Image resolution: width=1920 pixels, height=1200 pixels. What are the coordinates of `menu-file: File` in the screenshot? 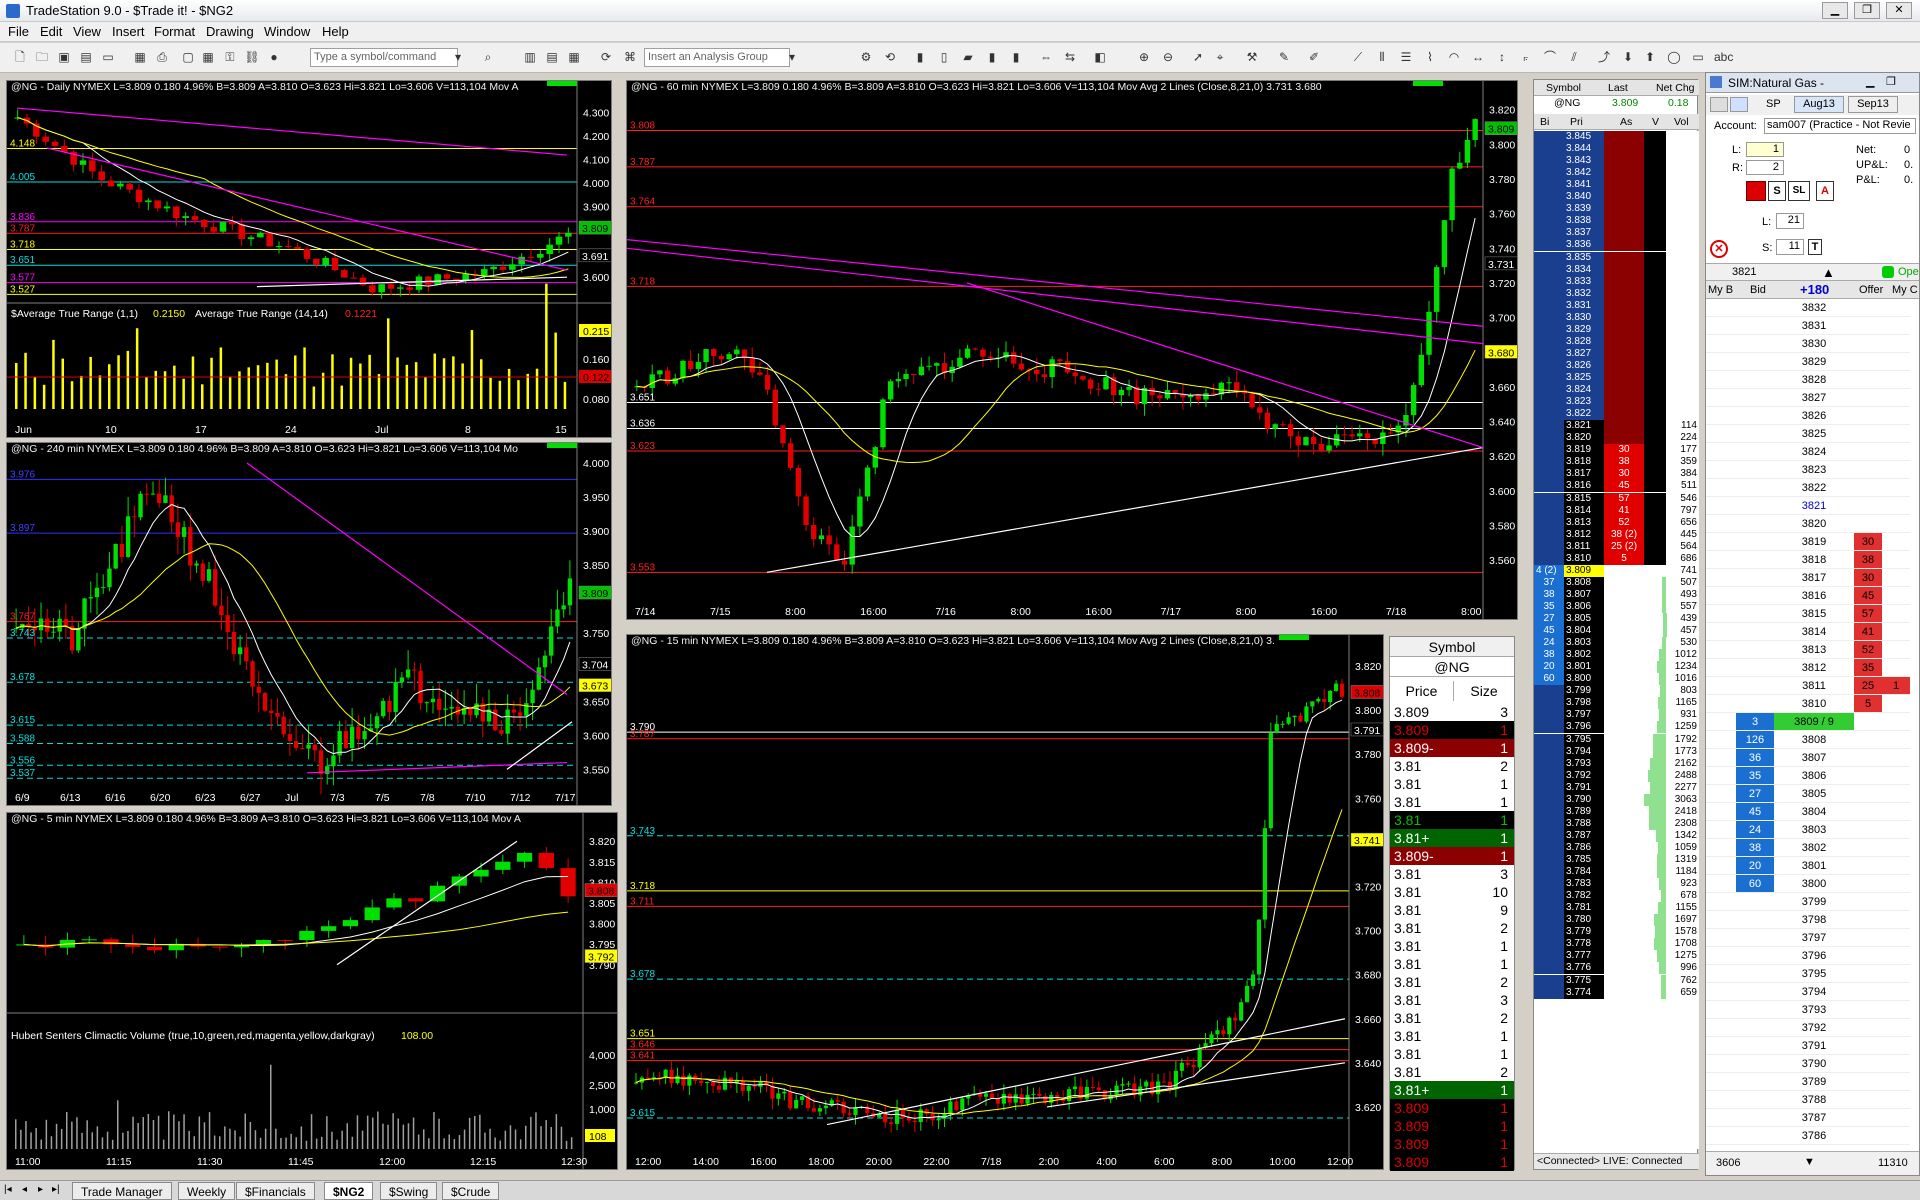 It's located at (18, 31).